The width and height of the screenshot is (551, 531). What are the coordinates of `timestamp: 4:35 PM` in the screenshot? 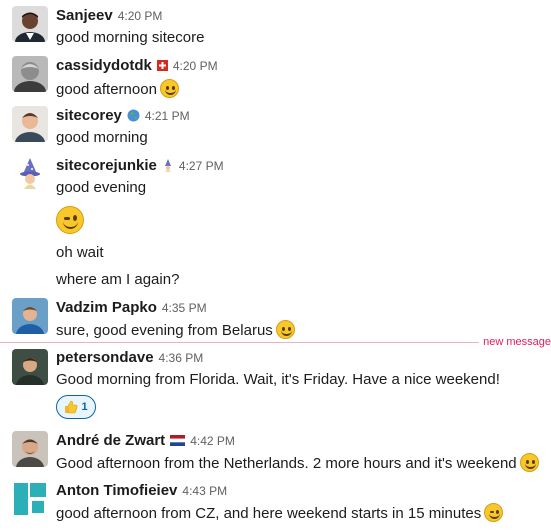 It's located at (184, 308).